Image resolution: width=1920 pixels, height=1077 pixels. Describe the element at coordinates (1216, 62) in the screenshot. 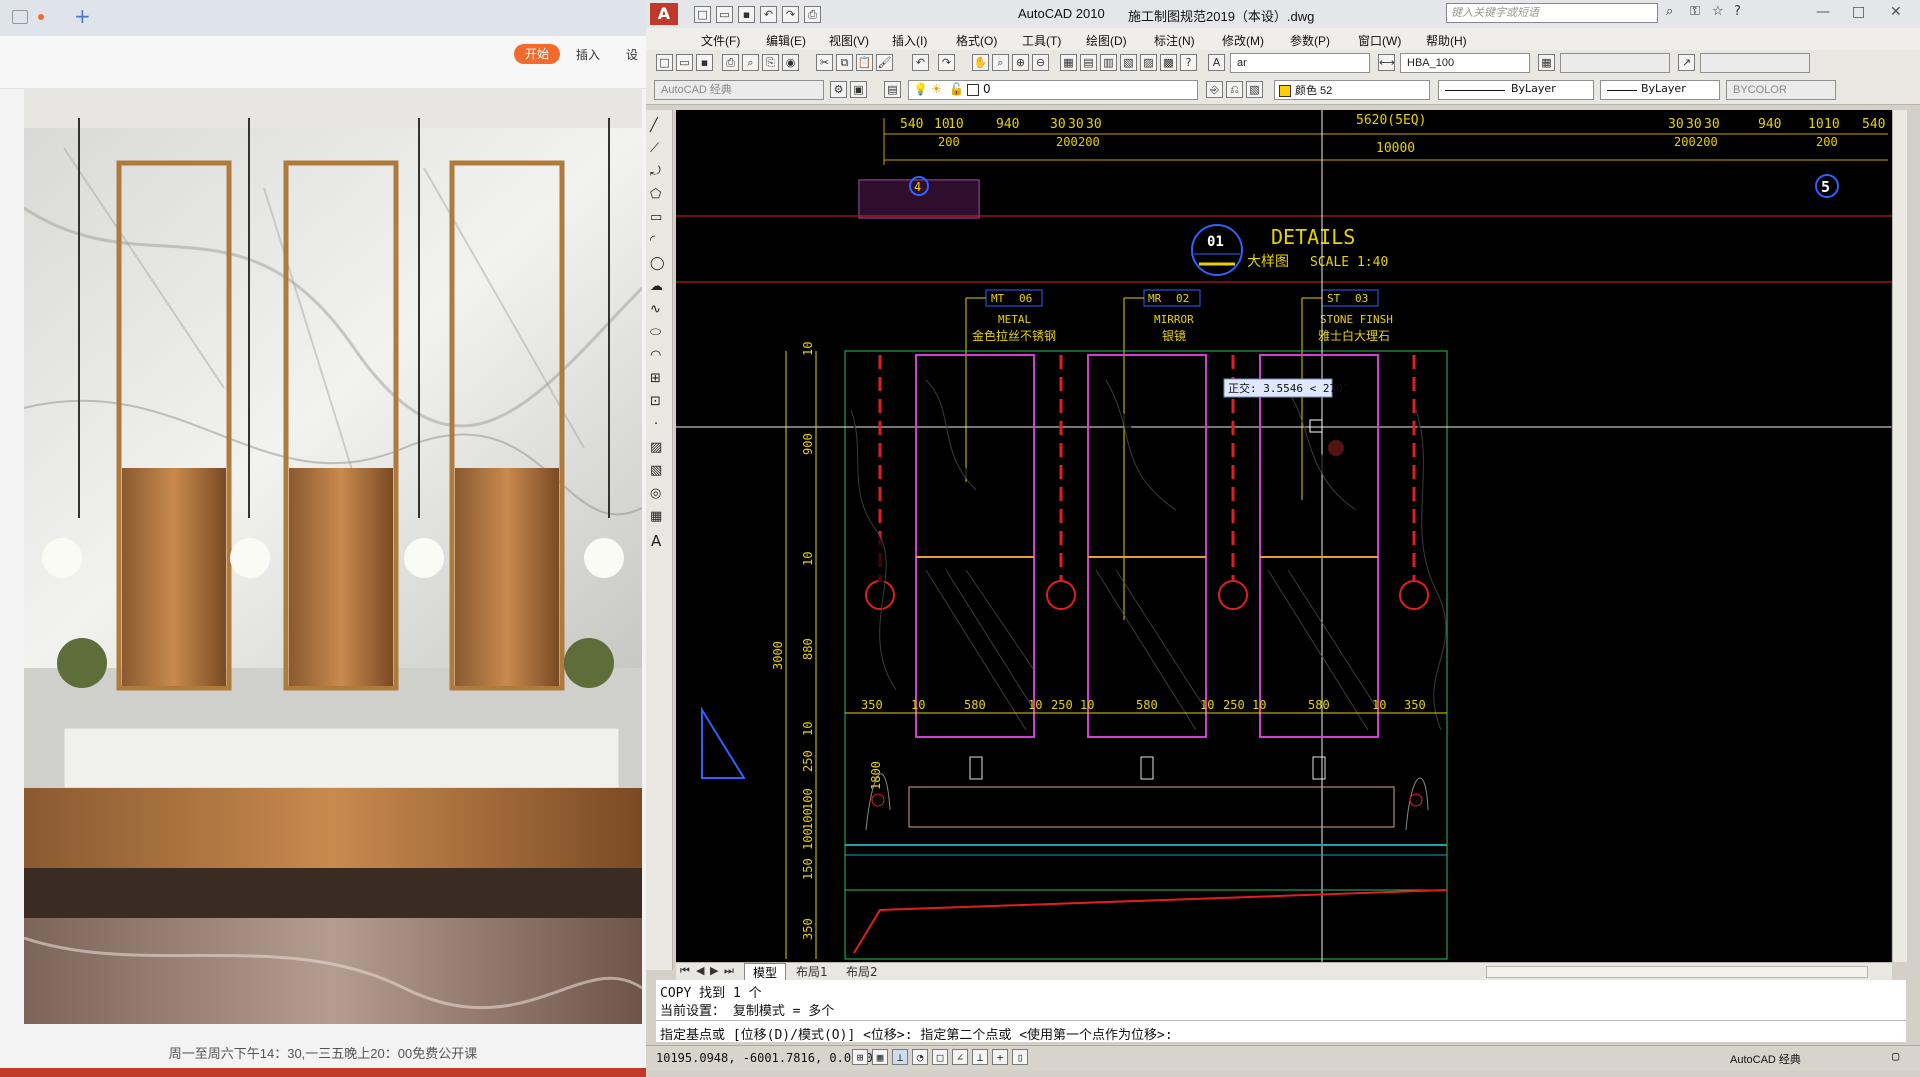

I see `text-style-icon: A` at that location.